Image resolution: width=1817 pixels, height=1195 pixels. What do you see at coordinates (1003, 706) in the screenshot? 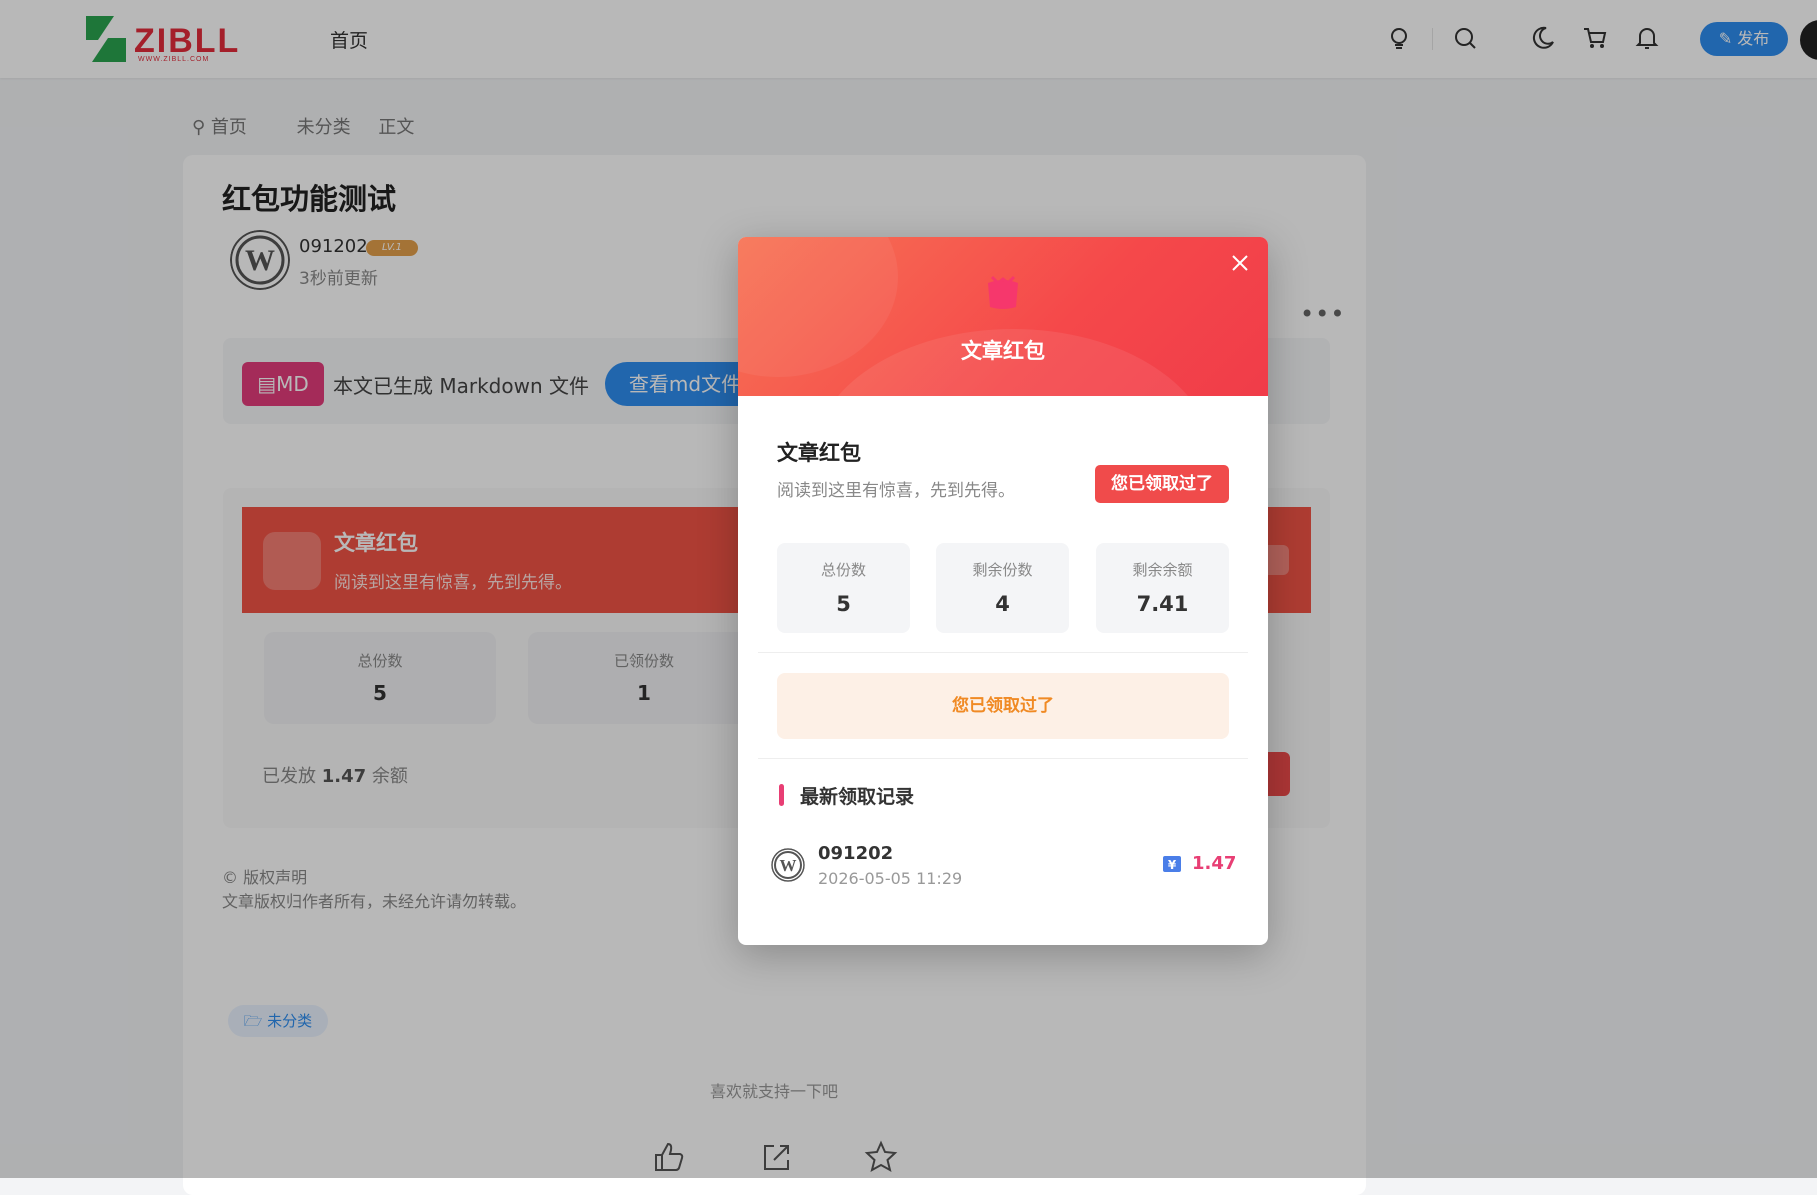
I see `claimed-status-bar: 您已领取过了` at bounding box center [1003, 706].